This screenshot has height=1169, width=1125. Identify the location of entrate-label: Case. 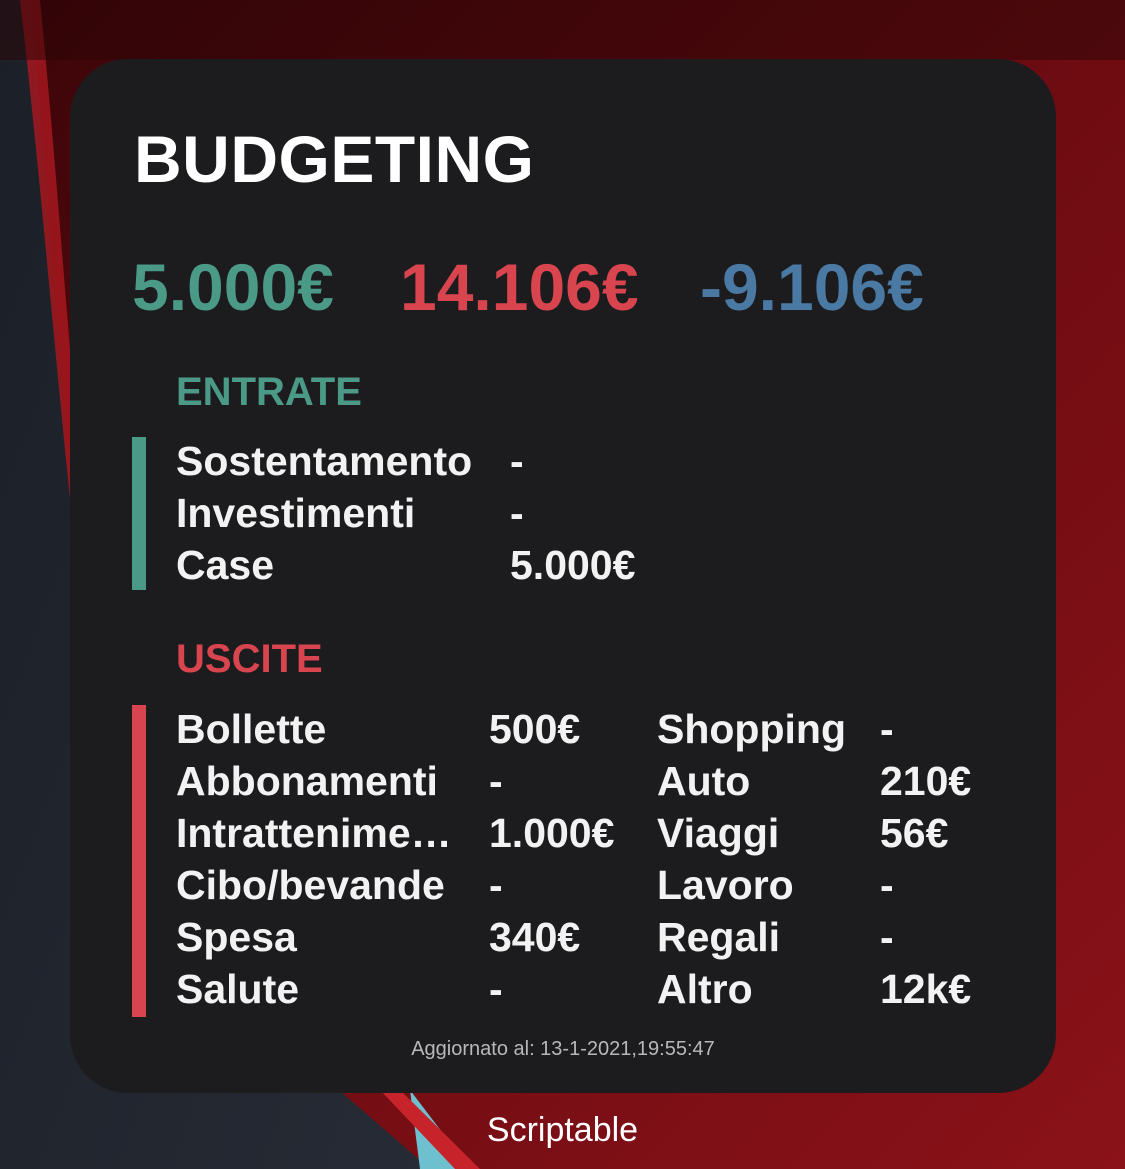
(225, 565).